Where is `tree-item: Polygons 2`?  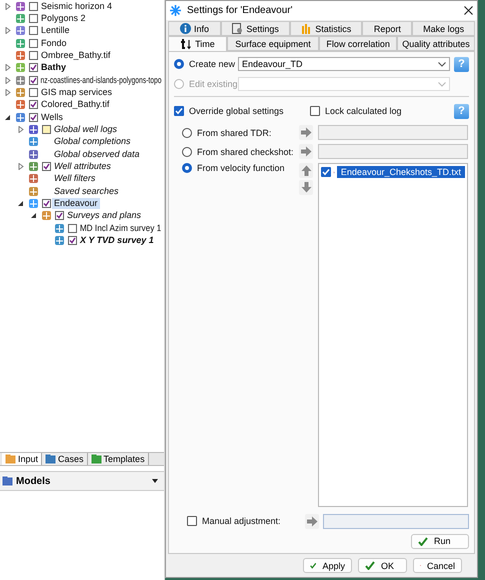 tree-item: Polygons 2 is located at coordinates (63, 18).